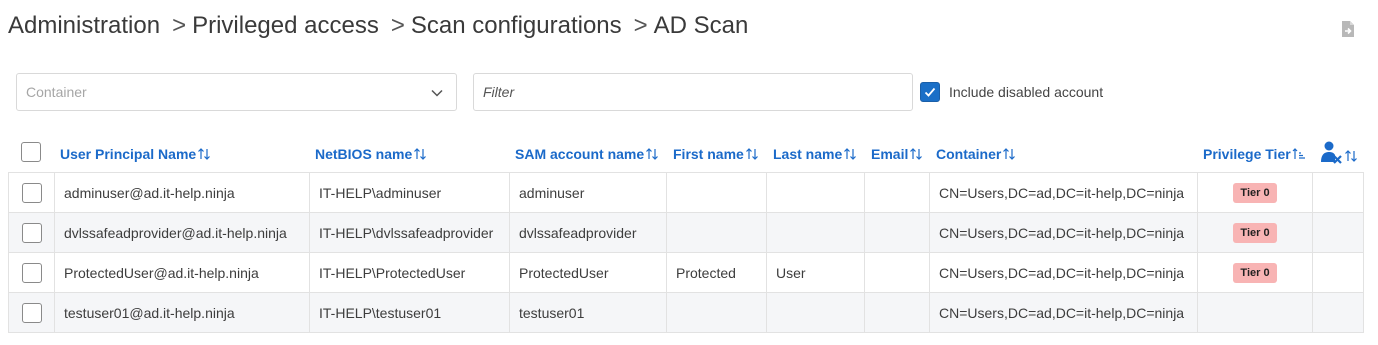 This screenshot has height=345, width=1378. I want to click on user-disabled-icon, so click(1331, 152).